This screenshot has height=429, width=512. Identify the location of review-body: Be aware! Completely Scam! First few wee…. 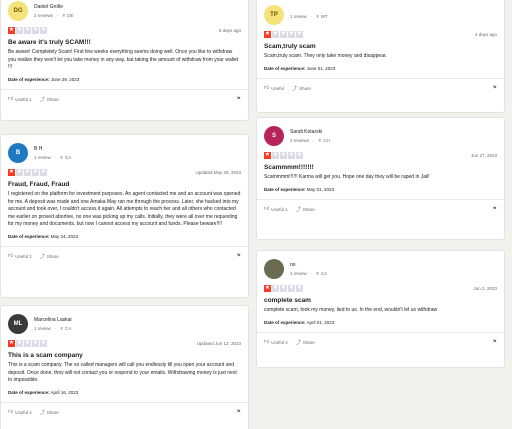
(123, 60).